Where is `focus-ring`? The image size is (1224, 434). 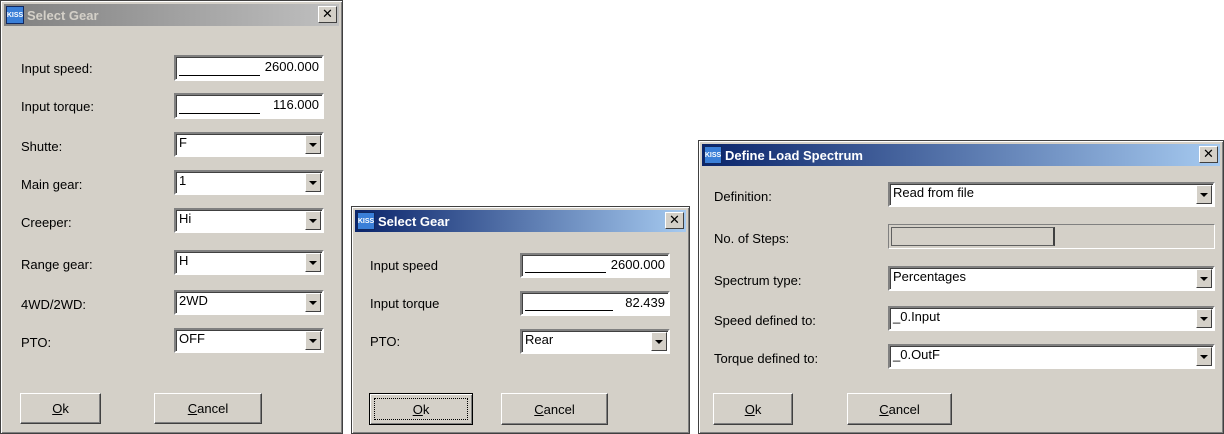
focus-ring is located at coordinates (421, 409).